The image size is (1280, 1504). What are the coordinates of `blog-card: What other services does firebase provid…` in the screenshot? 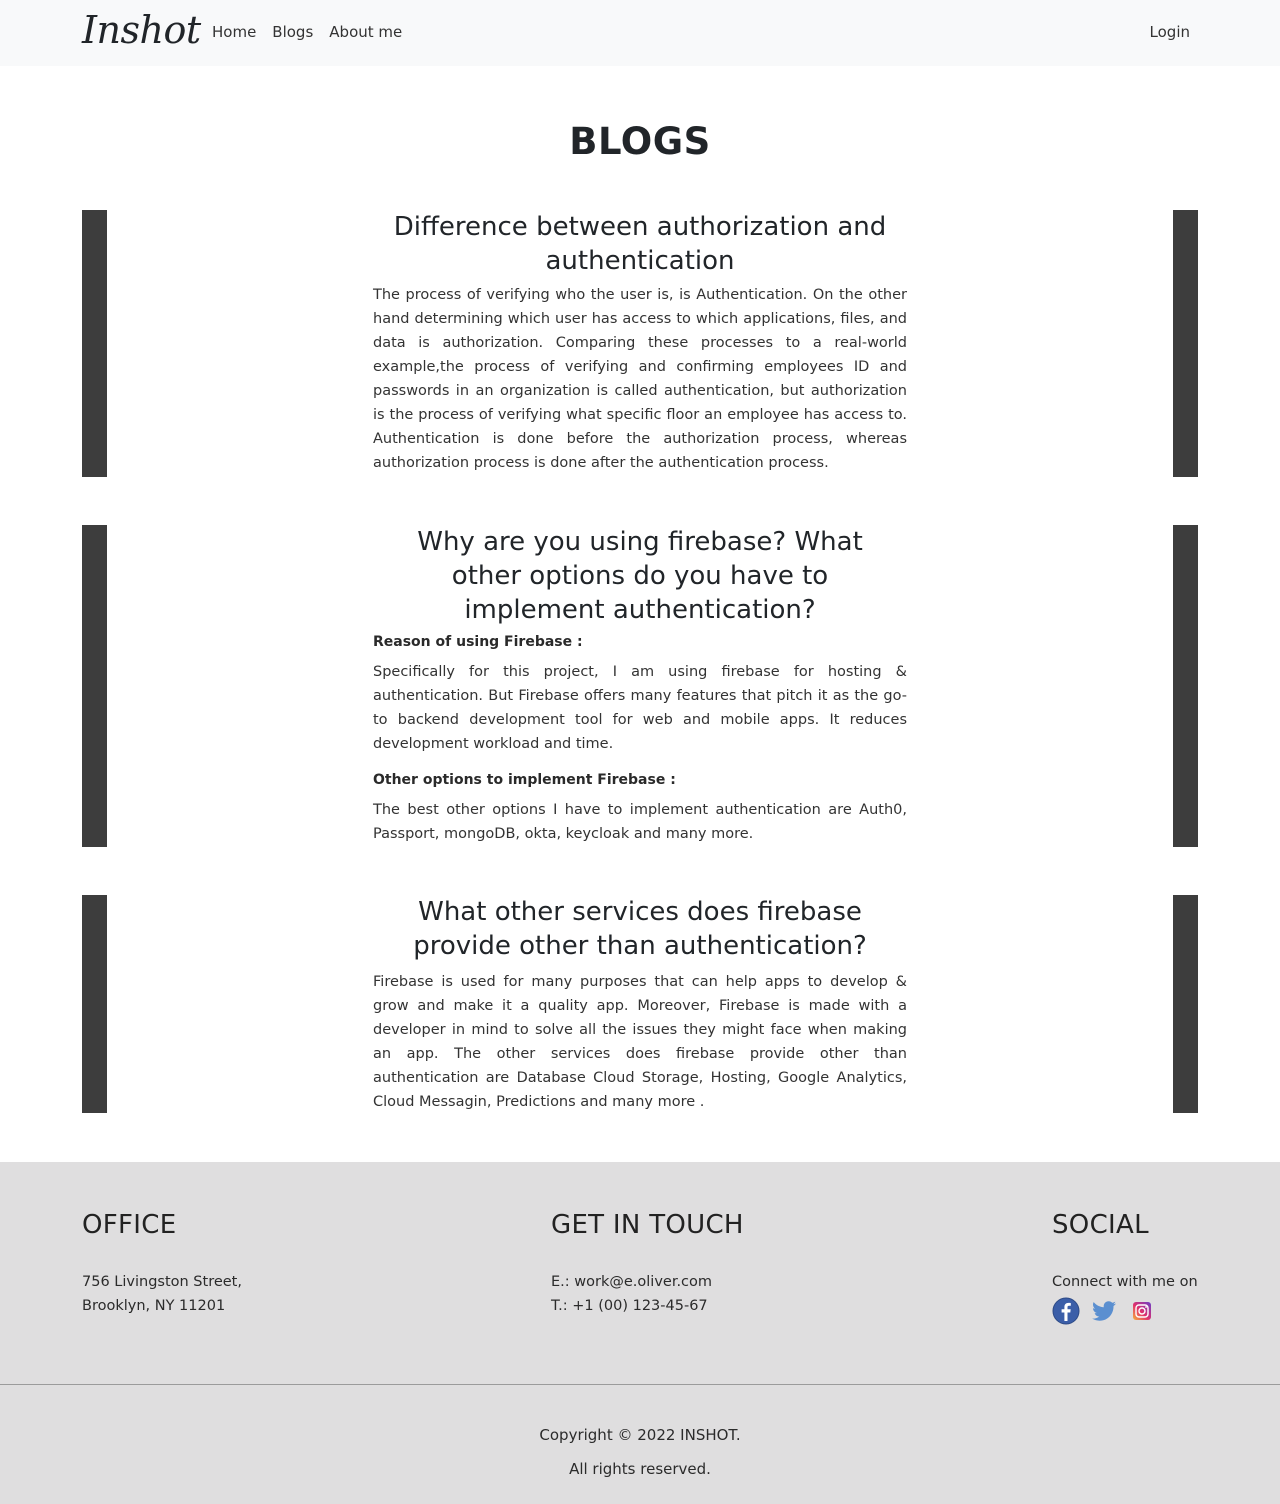 It's located at (640, 1004).